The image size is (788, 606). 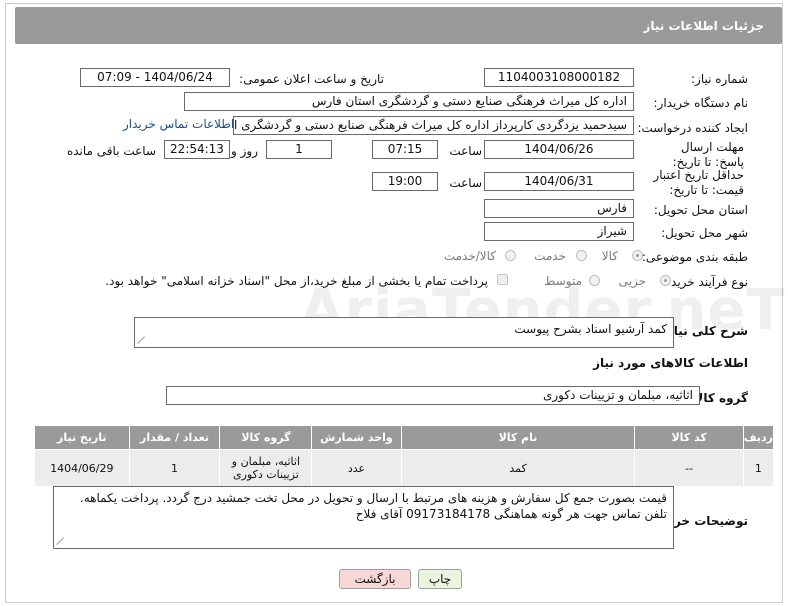 I want to click on need-number-label: شماره نیاز:, so click(x=719, y=79).